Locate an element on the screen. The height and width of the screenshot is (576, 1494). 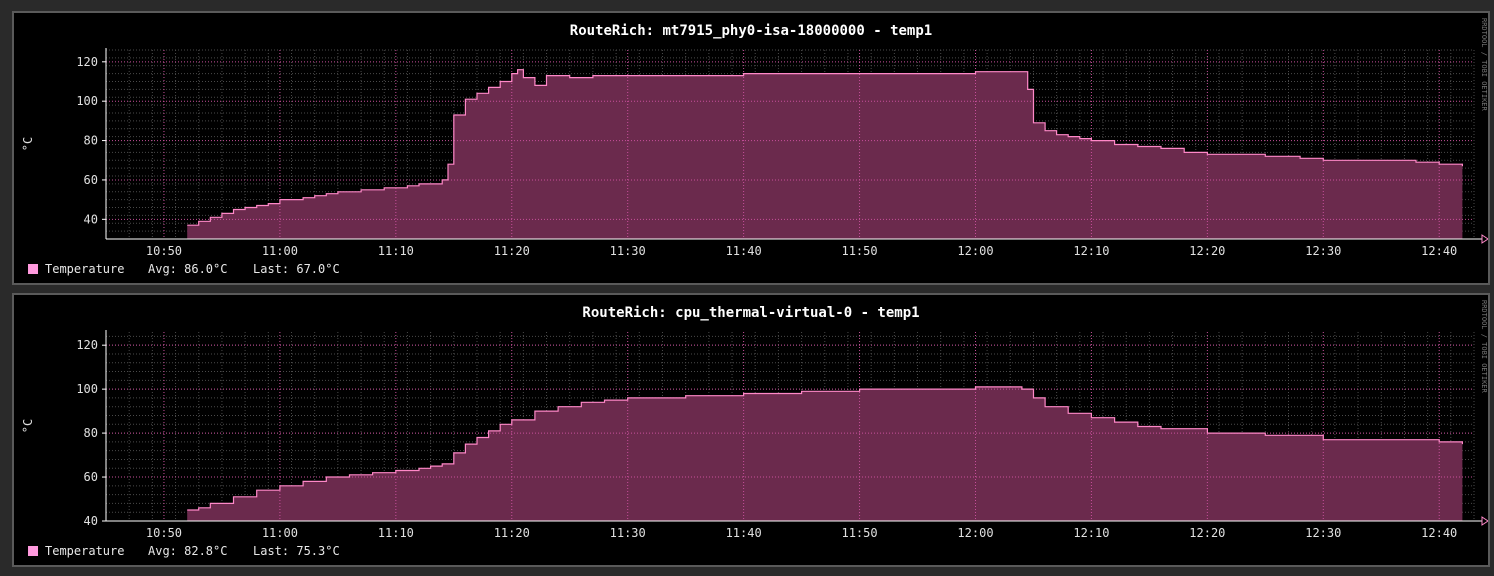
legend-last: Last: 67.0°C is located at coordinates (296, 269).